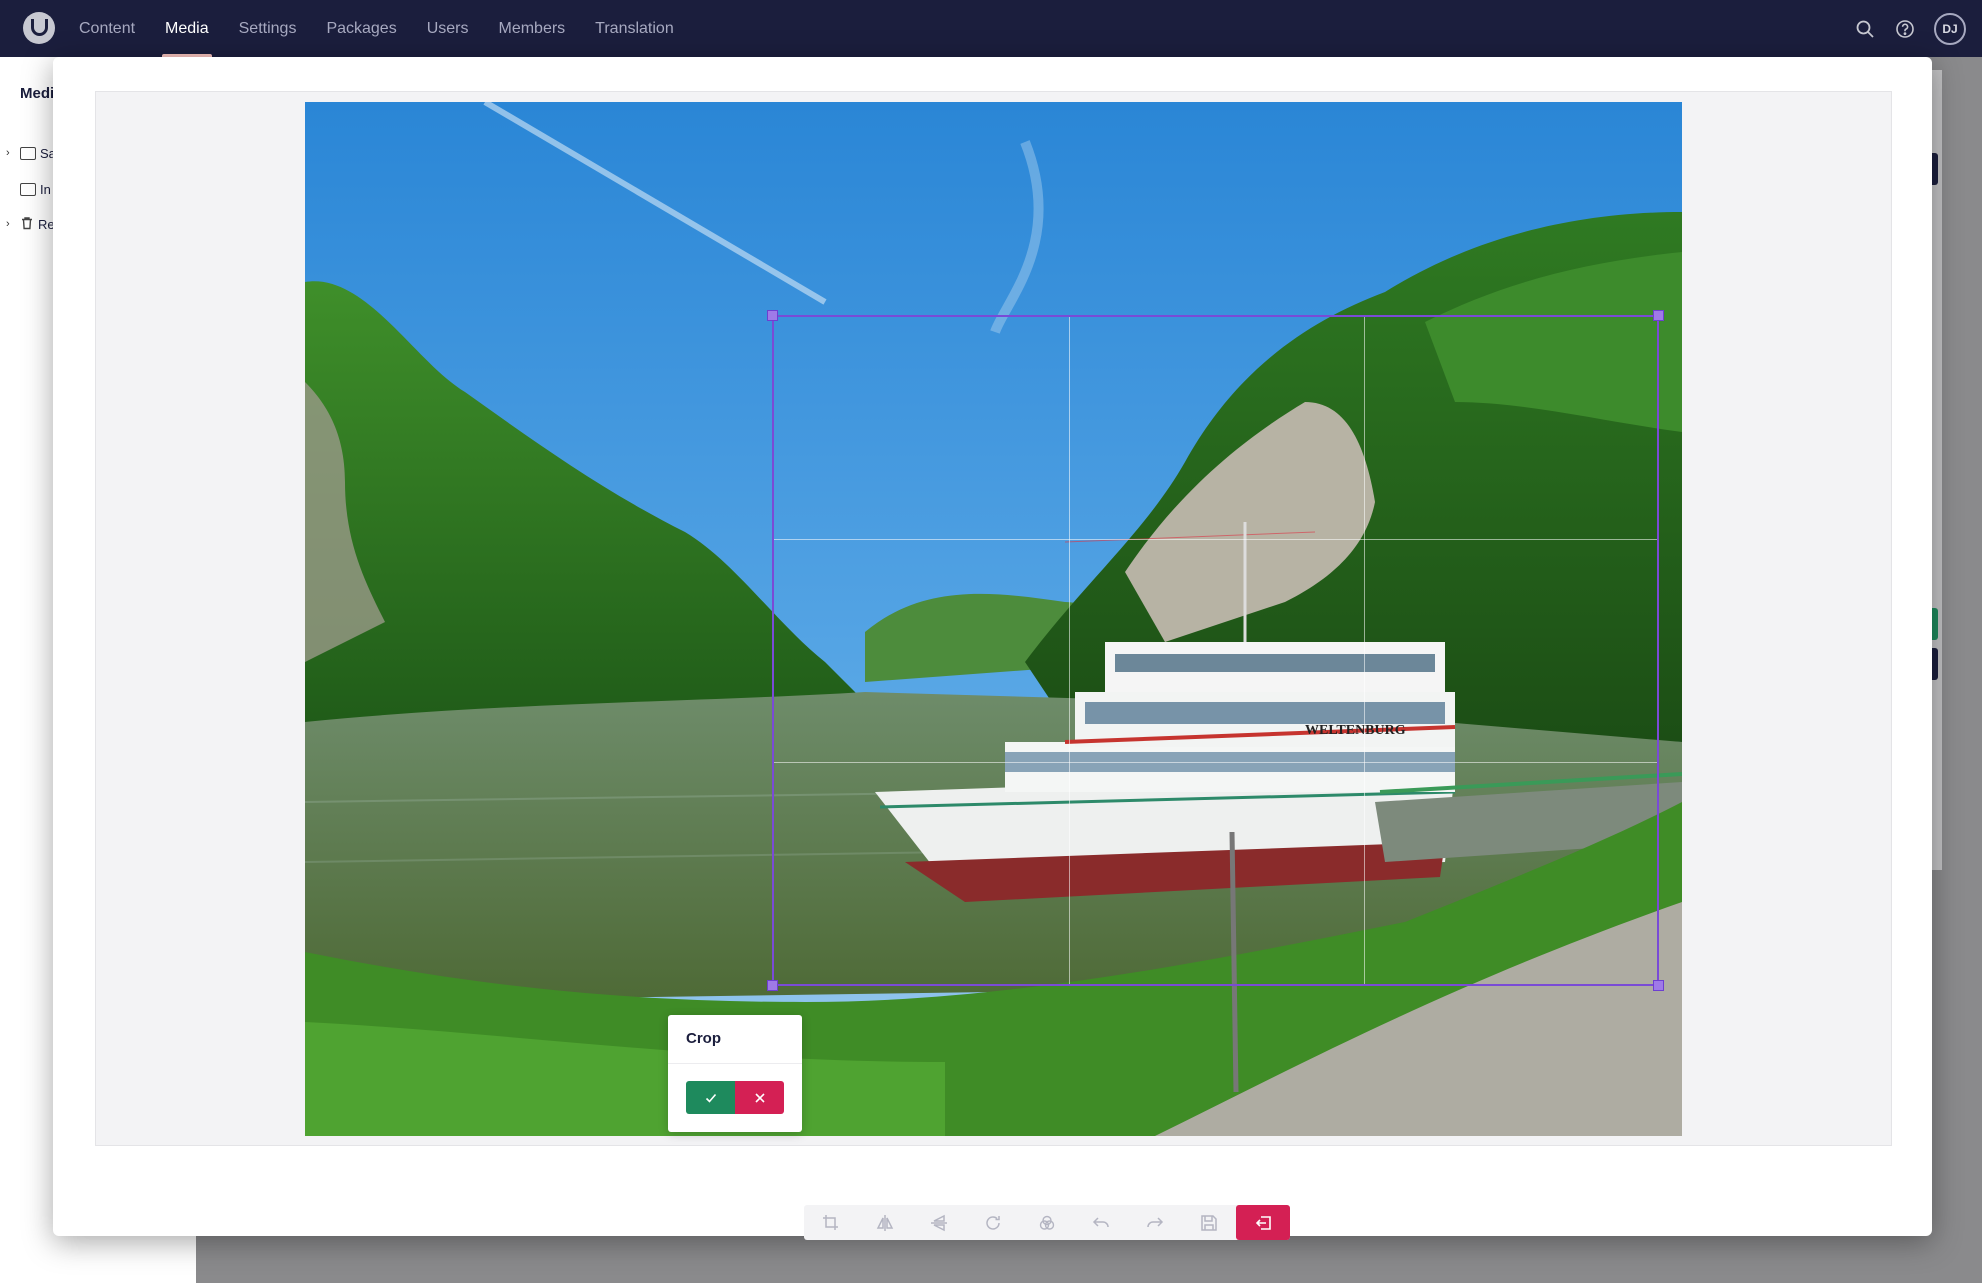 This screenshot has height=1283, width=1982. What do you see at coordinates (45, 189) in the screenshot?
I see `tree-item-label: In` at bounding box center [45, 189].